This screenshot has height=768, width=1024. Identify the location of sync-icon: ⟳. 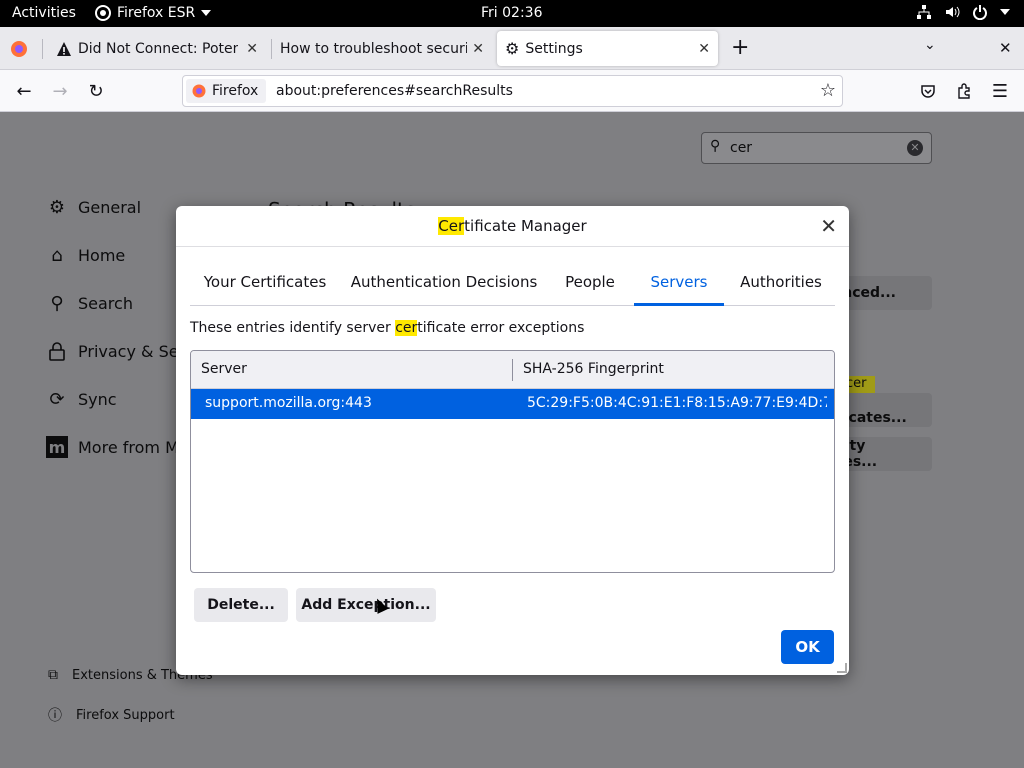
(57, 399).